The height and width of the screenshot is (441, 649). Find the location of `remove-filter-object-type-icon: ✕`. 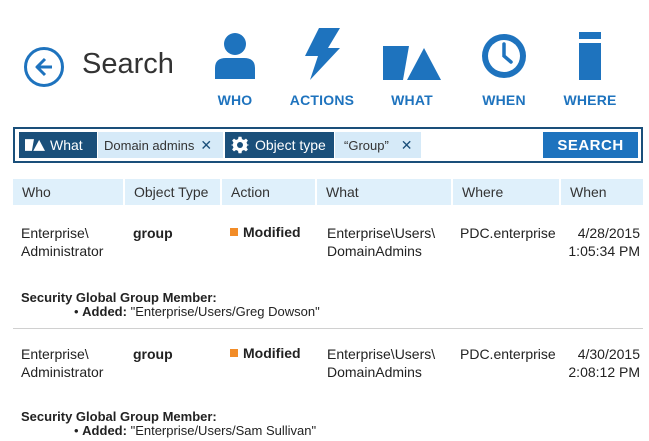

remove-filter-object-type-icon: ✕ is located at coordinates (407, 145).